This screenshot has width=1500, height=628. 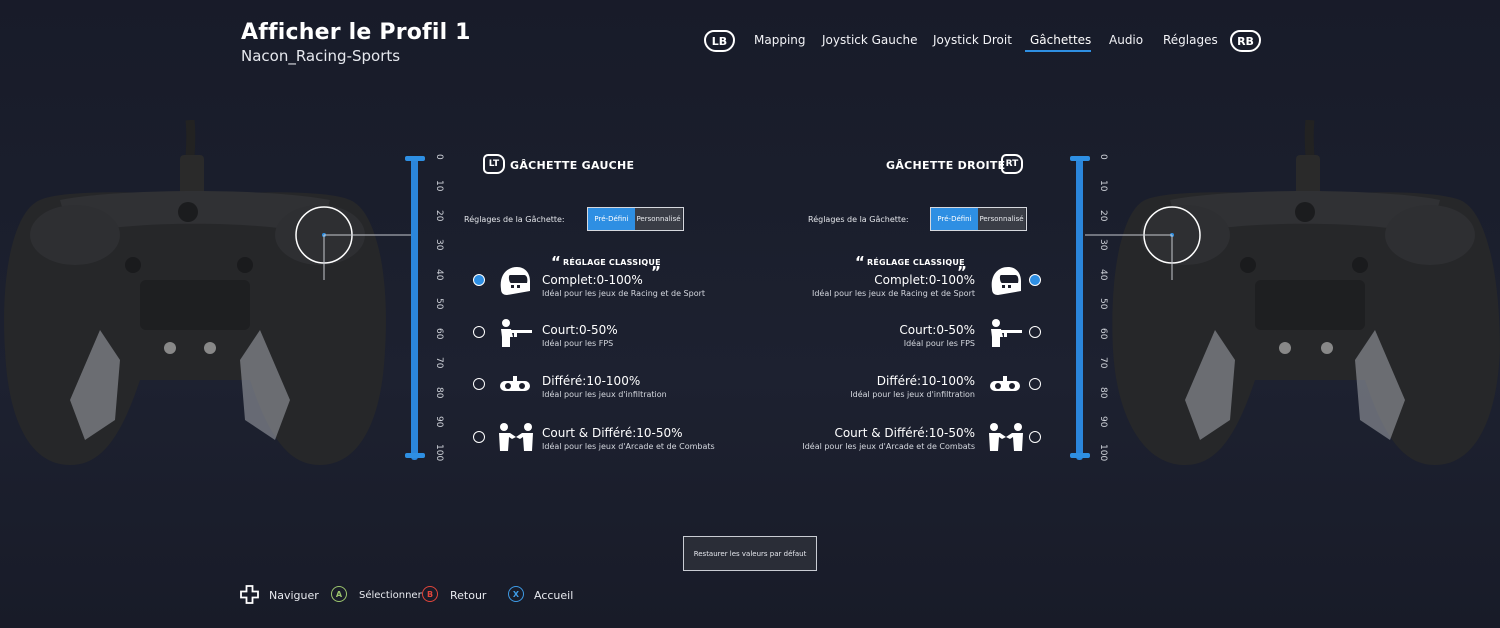 What do you see at coordinates (1190, 40) in the screenshot?
I see `tab-reglages: Réglages` at bounding box center [1190, 40].